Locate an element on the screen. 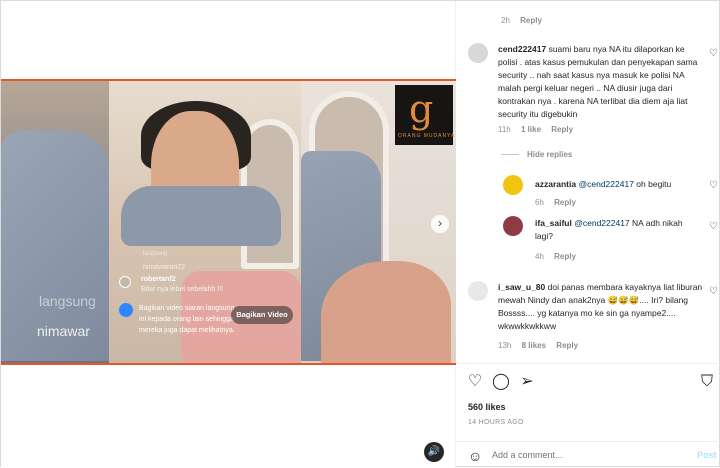 The height and width of the screenshot is (468, 720). comment-time: 2h is located at coordinates (505, 20).